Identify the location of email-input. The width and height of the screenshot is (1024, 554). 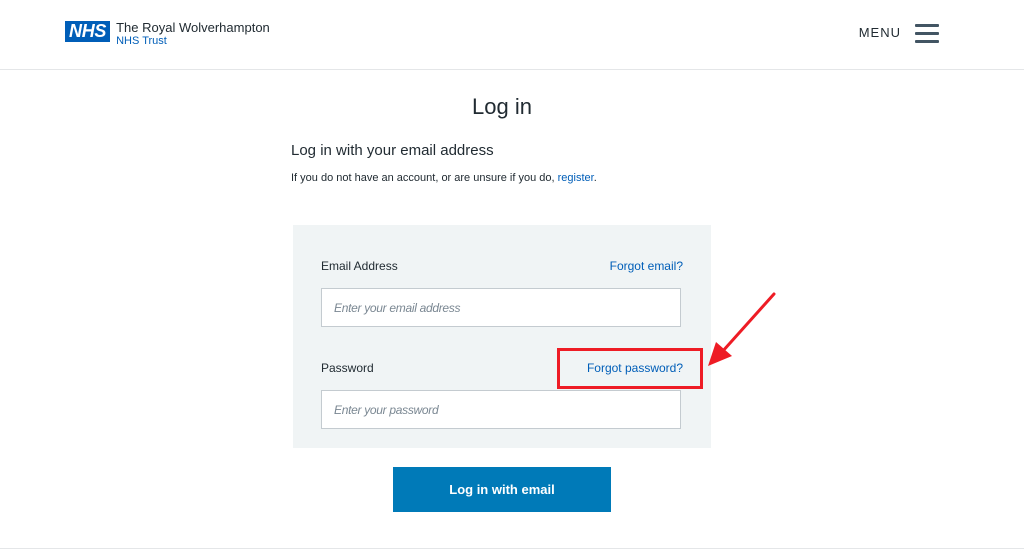
(501, 307).